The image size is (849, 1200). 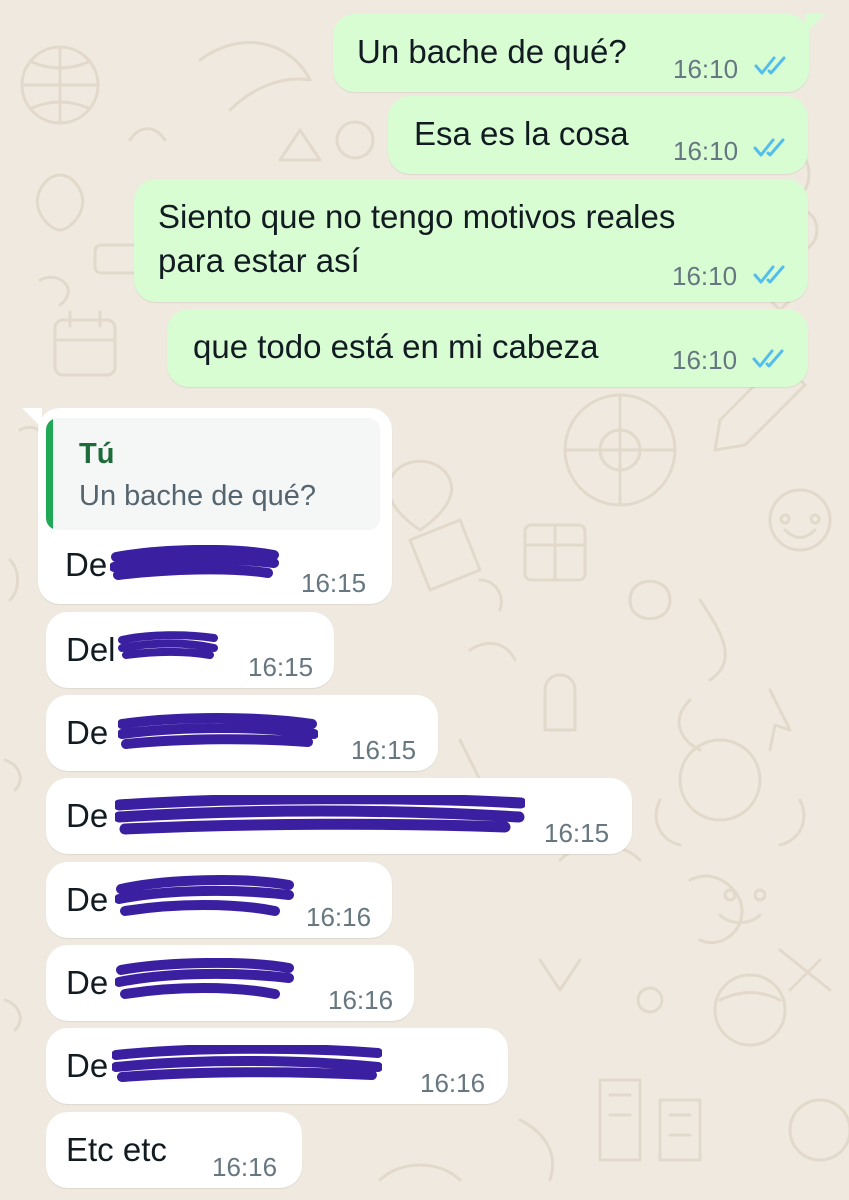 I want to click on reply-quote: Tú Un bache de qué?, so click(x=213, y=474).